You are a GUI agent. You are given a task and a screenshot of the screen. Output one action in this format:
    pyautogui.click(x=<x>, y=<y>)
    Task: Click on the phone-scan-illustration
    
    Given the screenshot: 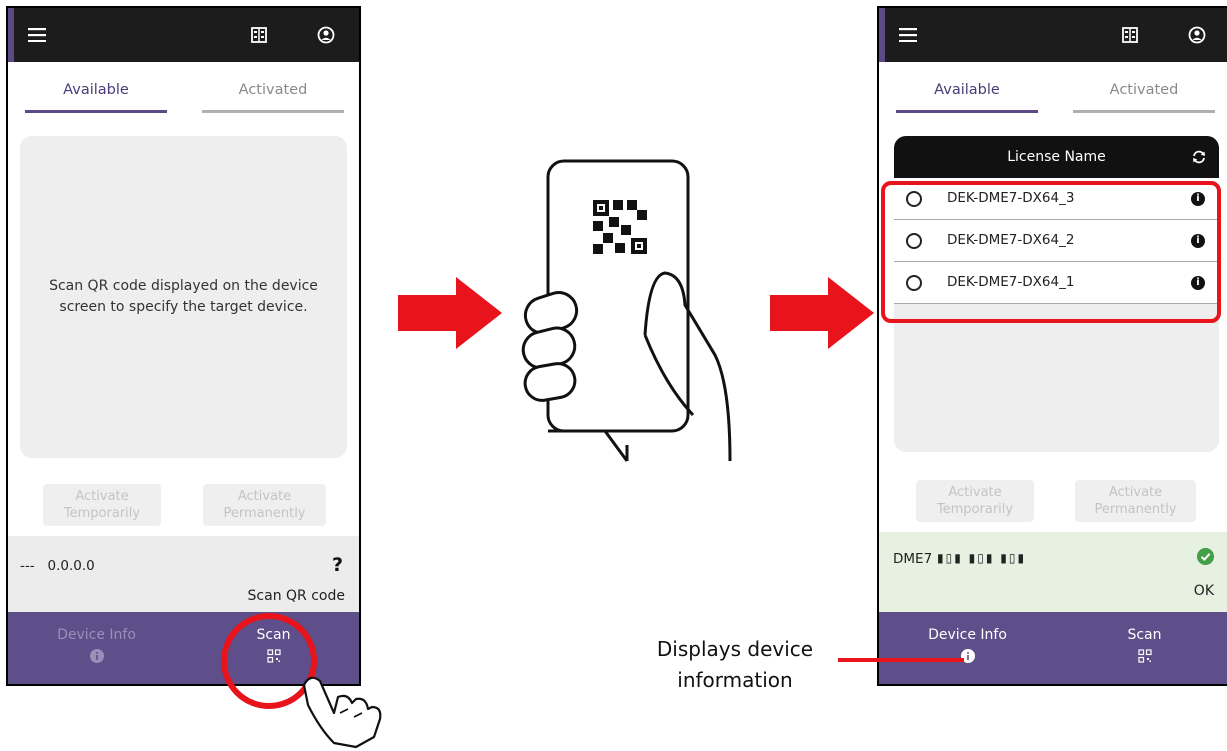 What is the action you would take?
    pyautogui.click(x=626, y=310)
    